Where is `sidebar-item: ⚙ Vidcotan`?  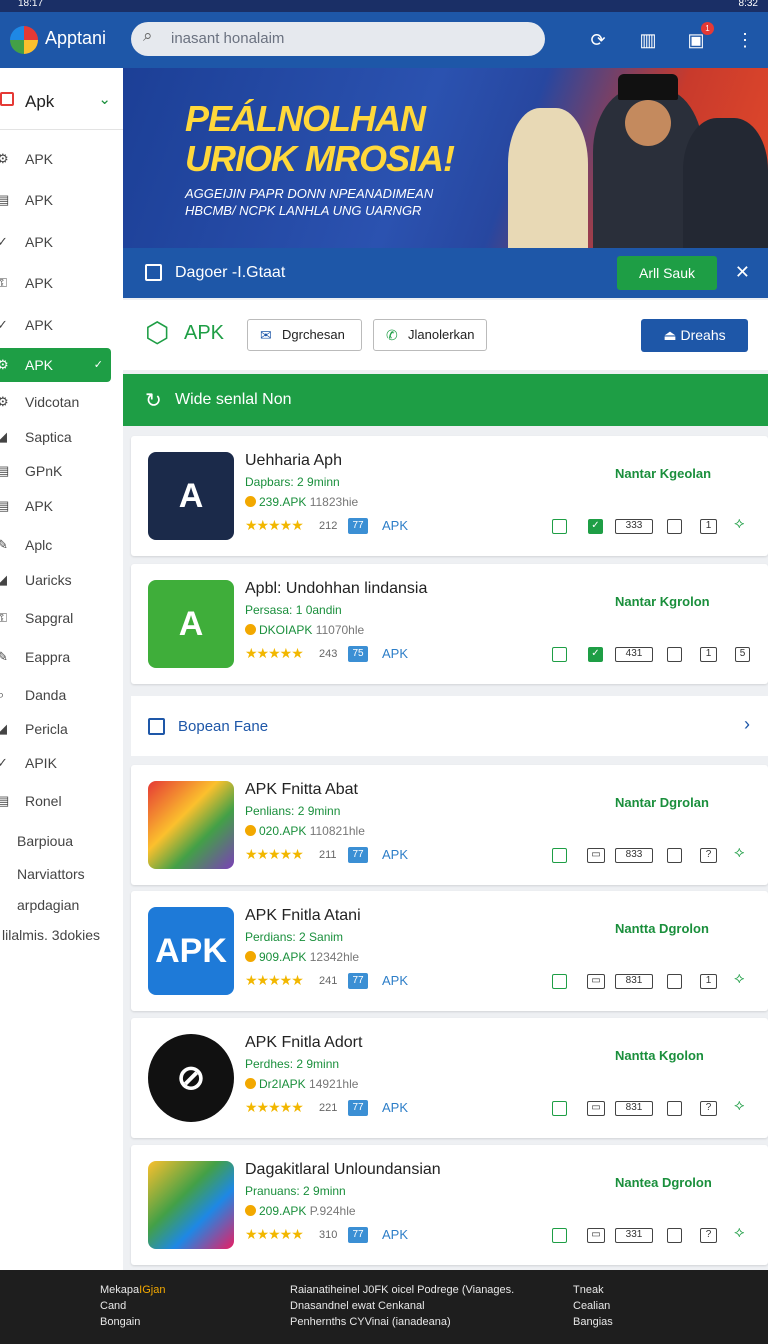
sidebar-item: ⚙ Vidcotan is located at coordinates (55, 402).